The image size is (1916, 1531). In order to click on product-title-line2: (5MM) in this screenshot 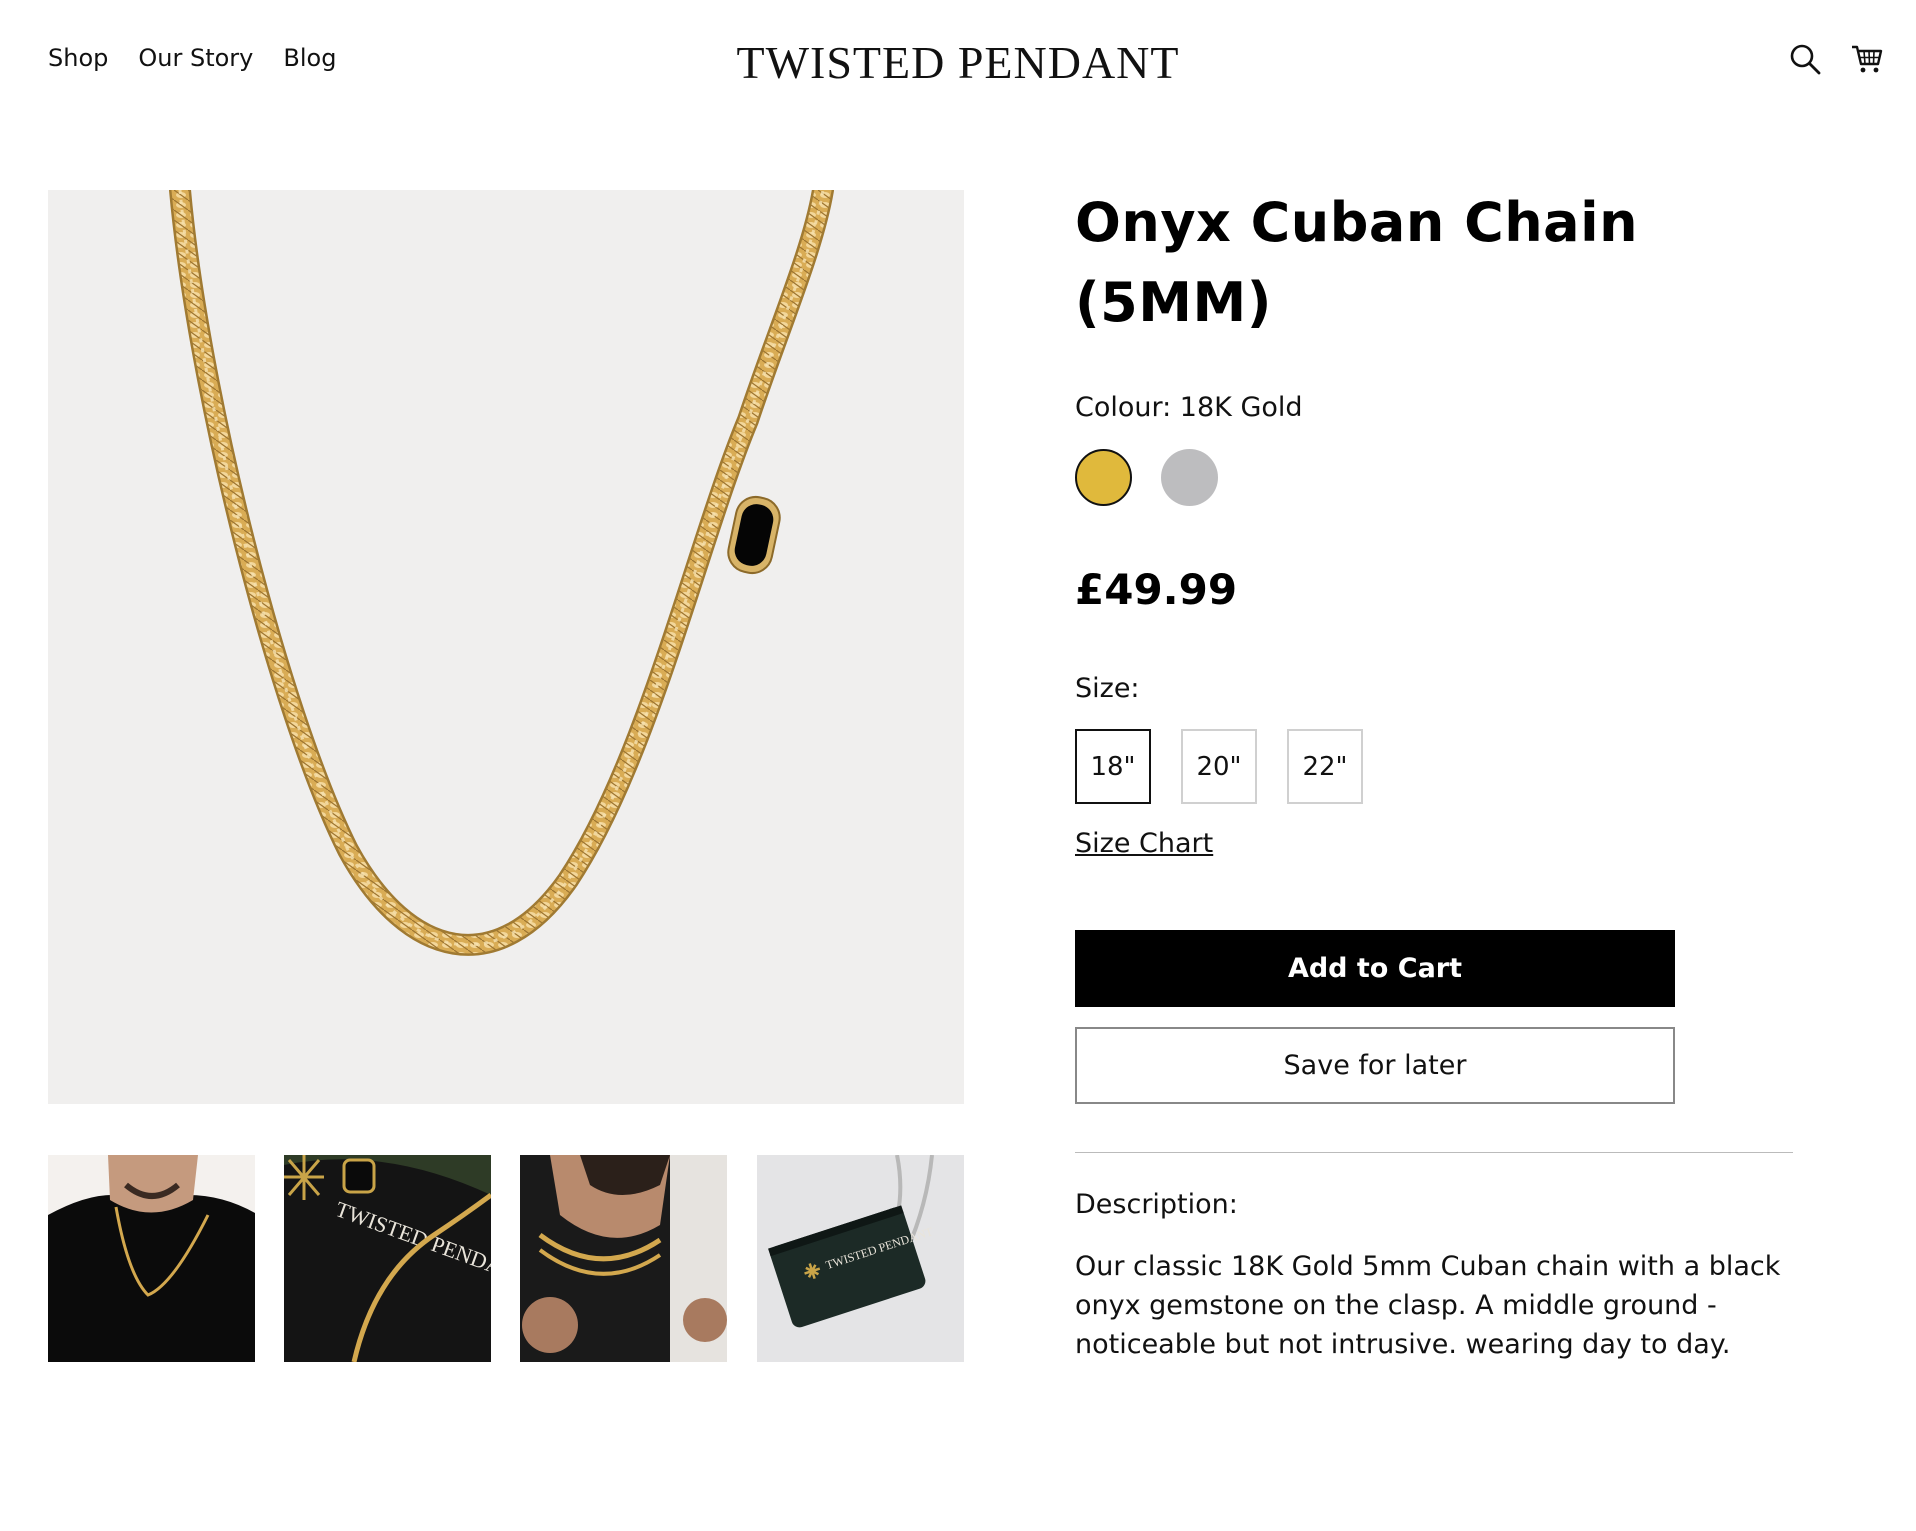, I will do `click(1173, 302)`.